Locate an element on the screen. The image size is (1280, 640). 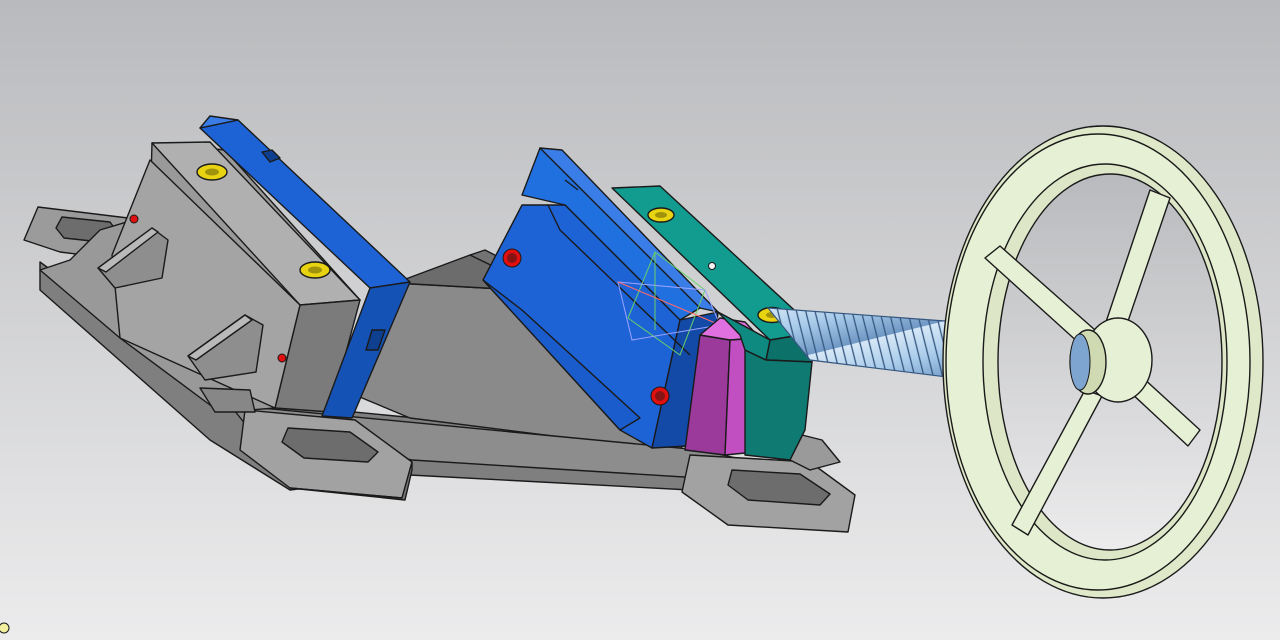
handwheel-shaft-end is located at coordinates (1080, 362).